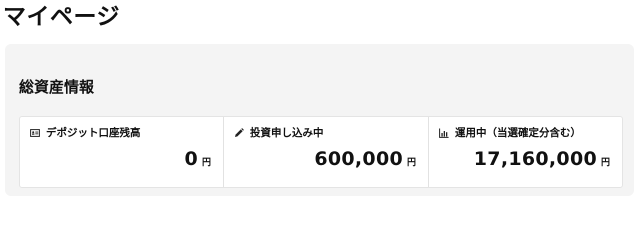 The height and width of the screenshot is (240, 640). Describe the element at coordinates (444, 133) in the screenshot. I see `bar-chart-icon` at that location.